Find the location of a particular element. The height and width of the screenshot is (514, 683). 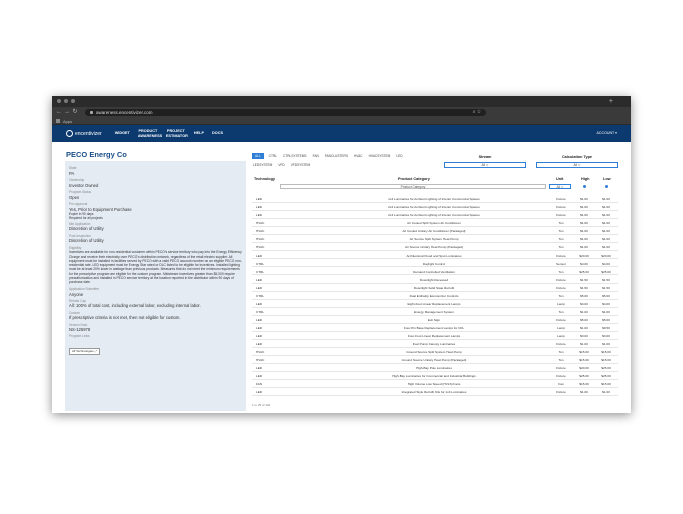

minimize-dot-icon is located at coordinates (66, 101).